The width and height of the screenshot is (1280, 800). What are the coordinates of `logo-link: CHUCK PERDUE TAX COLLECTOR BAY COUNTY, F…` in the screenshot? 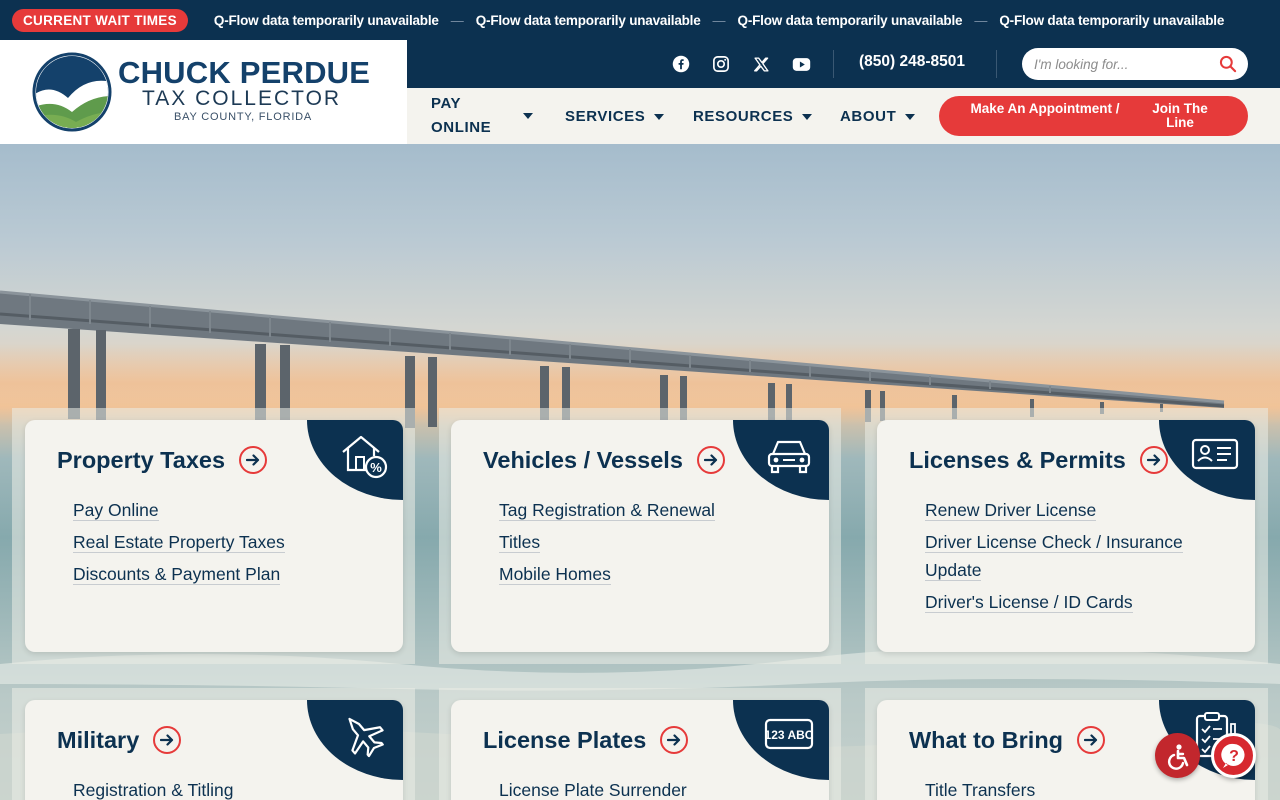 It's located at (203, 92).